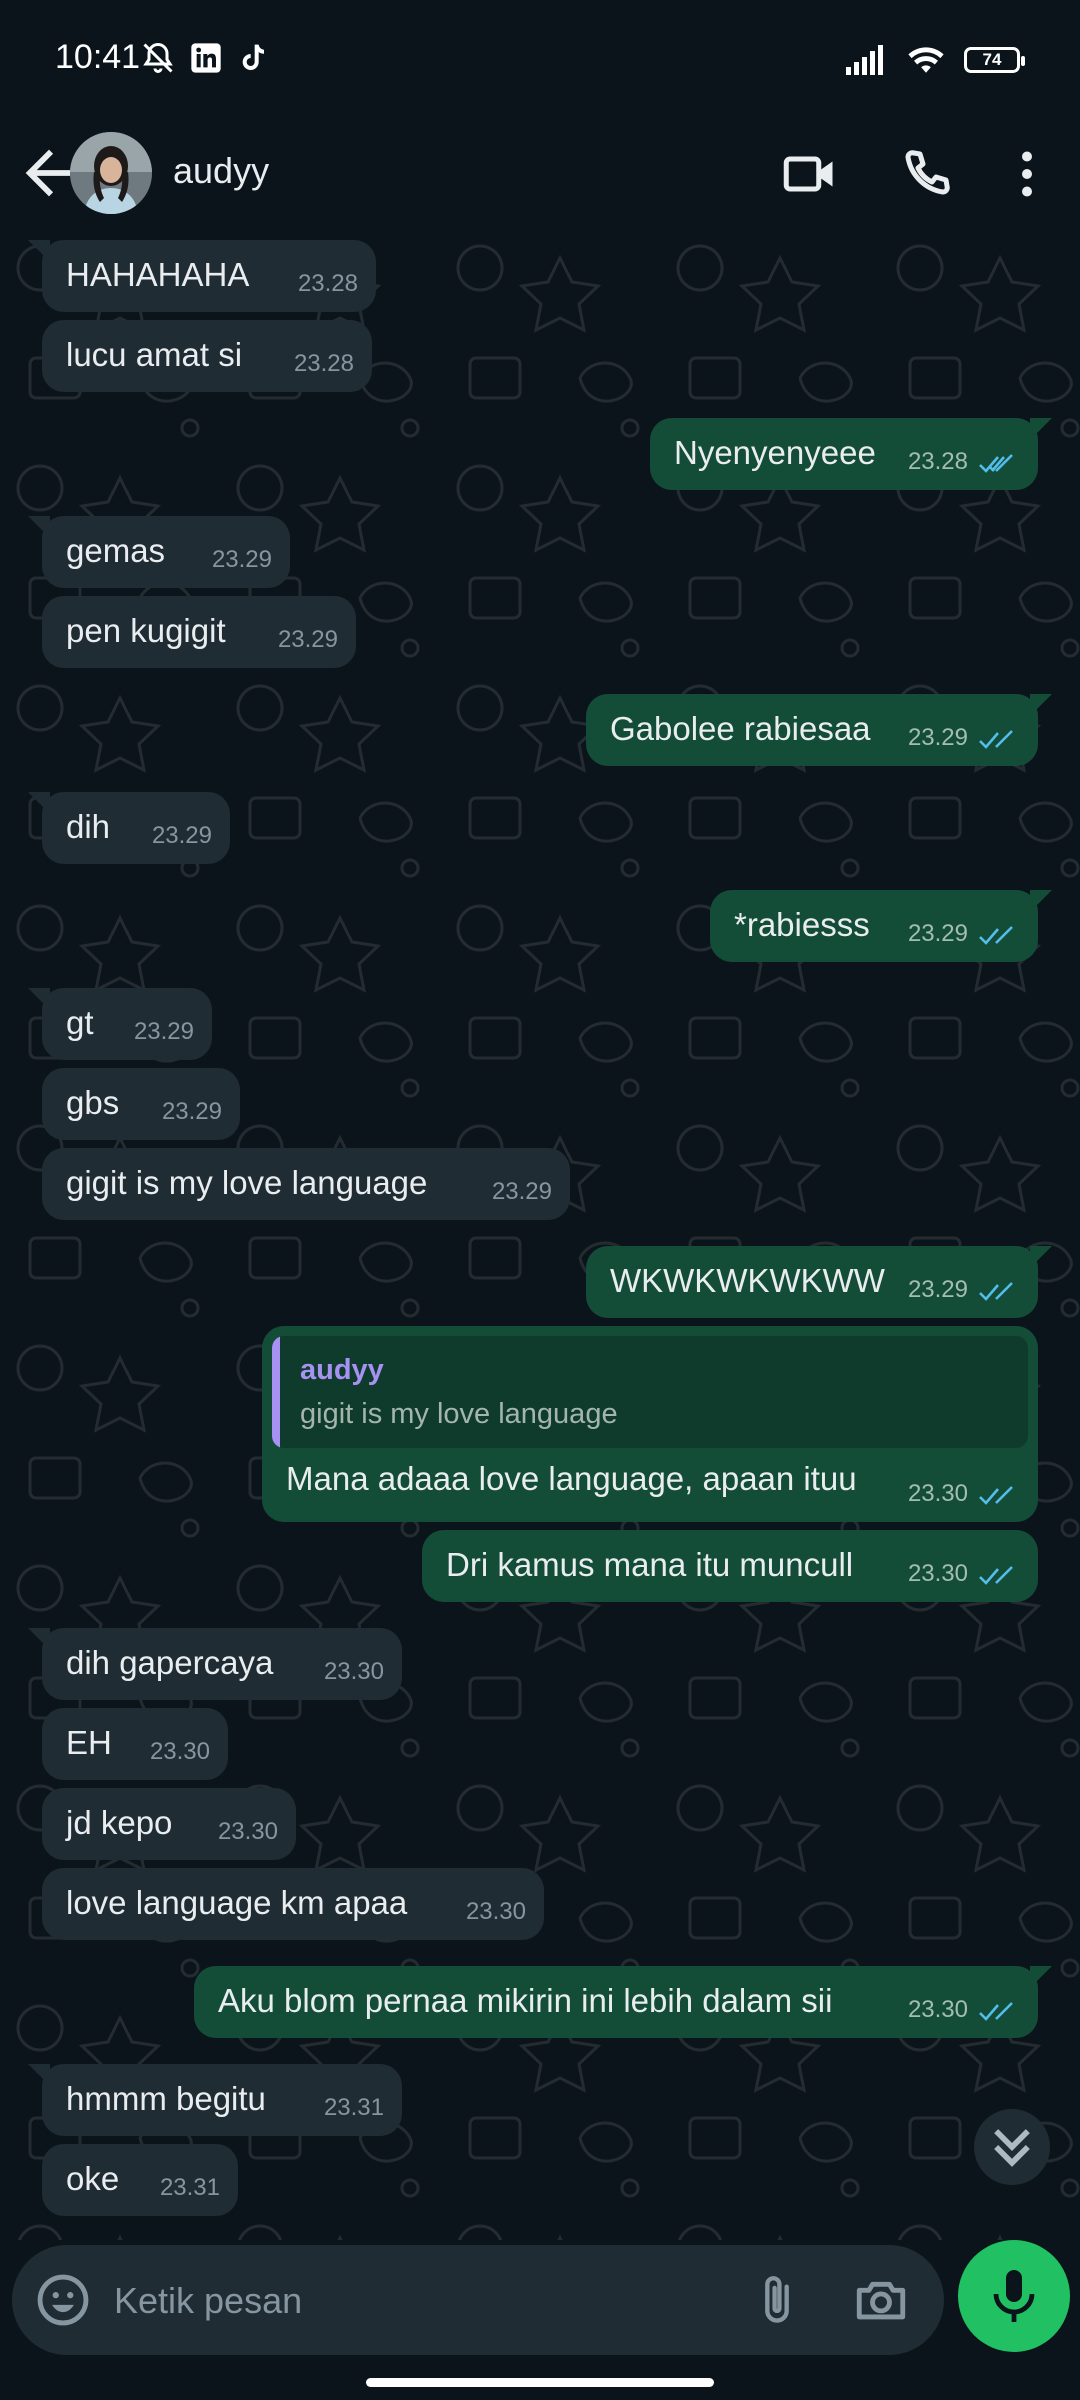  Describe the element at coordinates (810, 174) in the screenshot. I see `video-call-icon` at that location.